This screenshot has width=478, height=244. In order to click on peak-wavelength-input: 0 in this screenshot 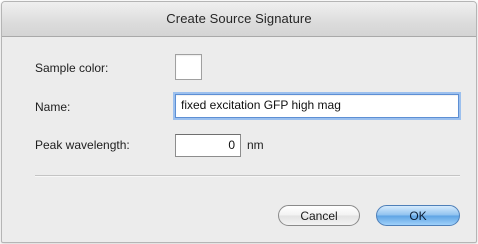, I will do `click(208, 145)`.